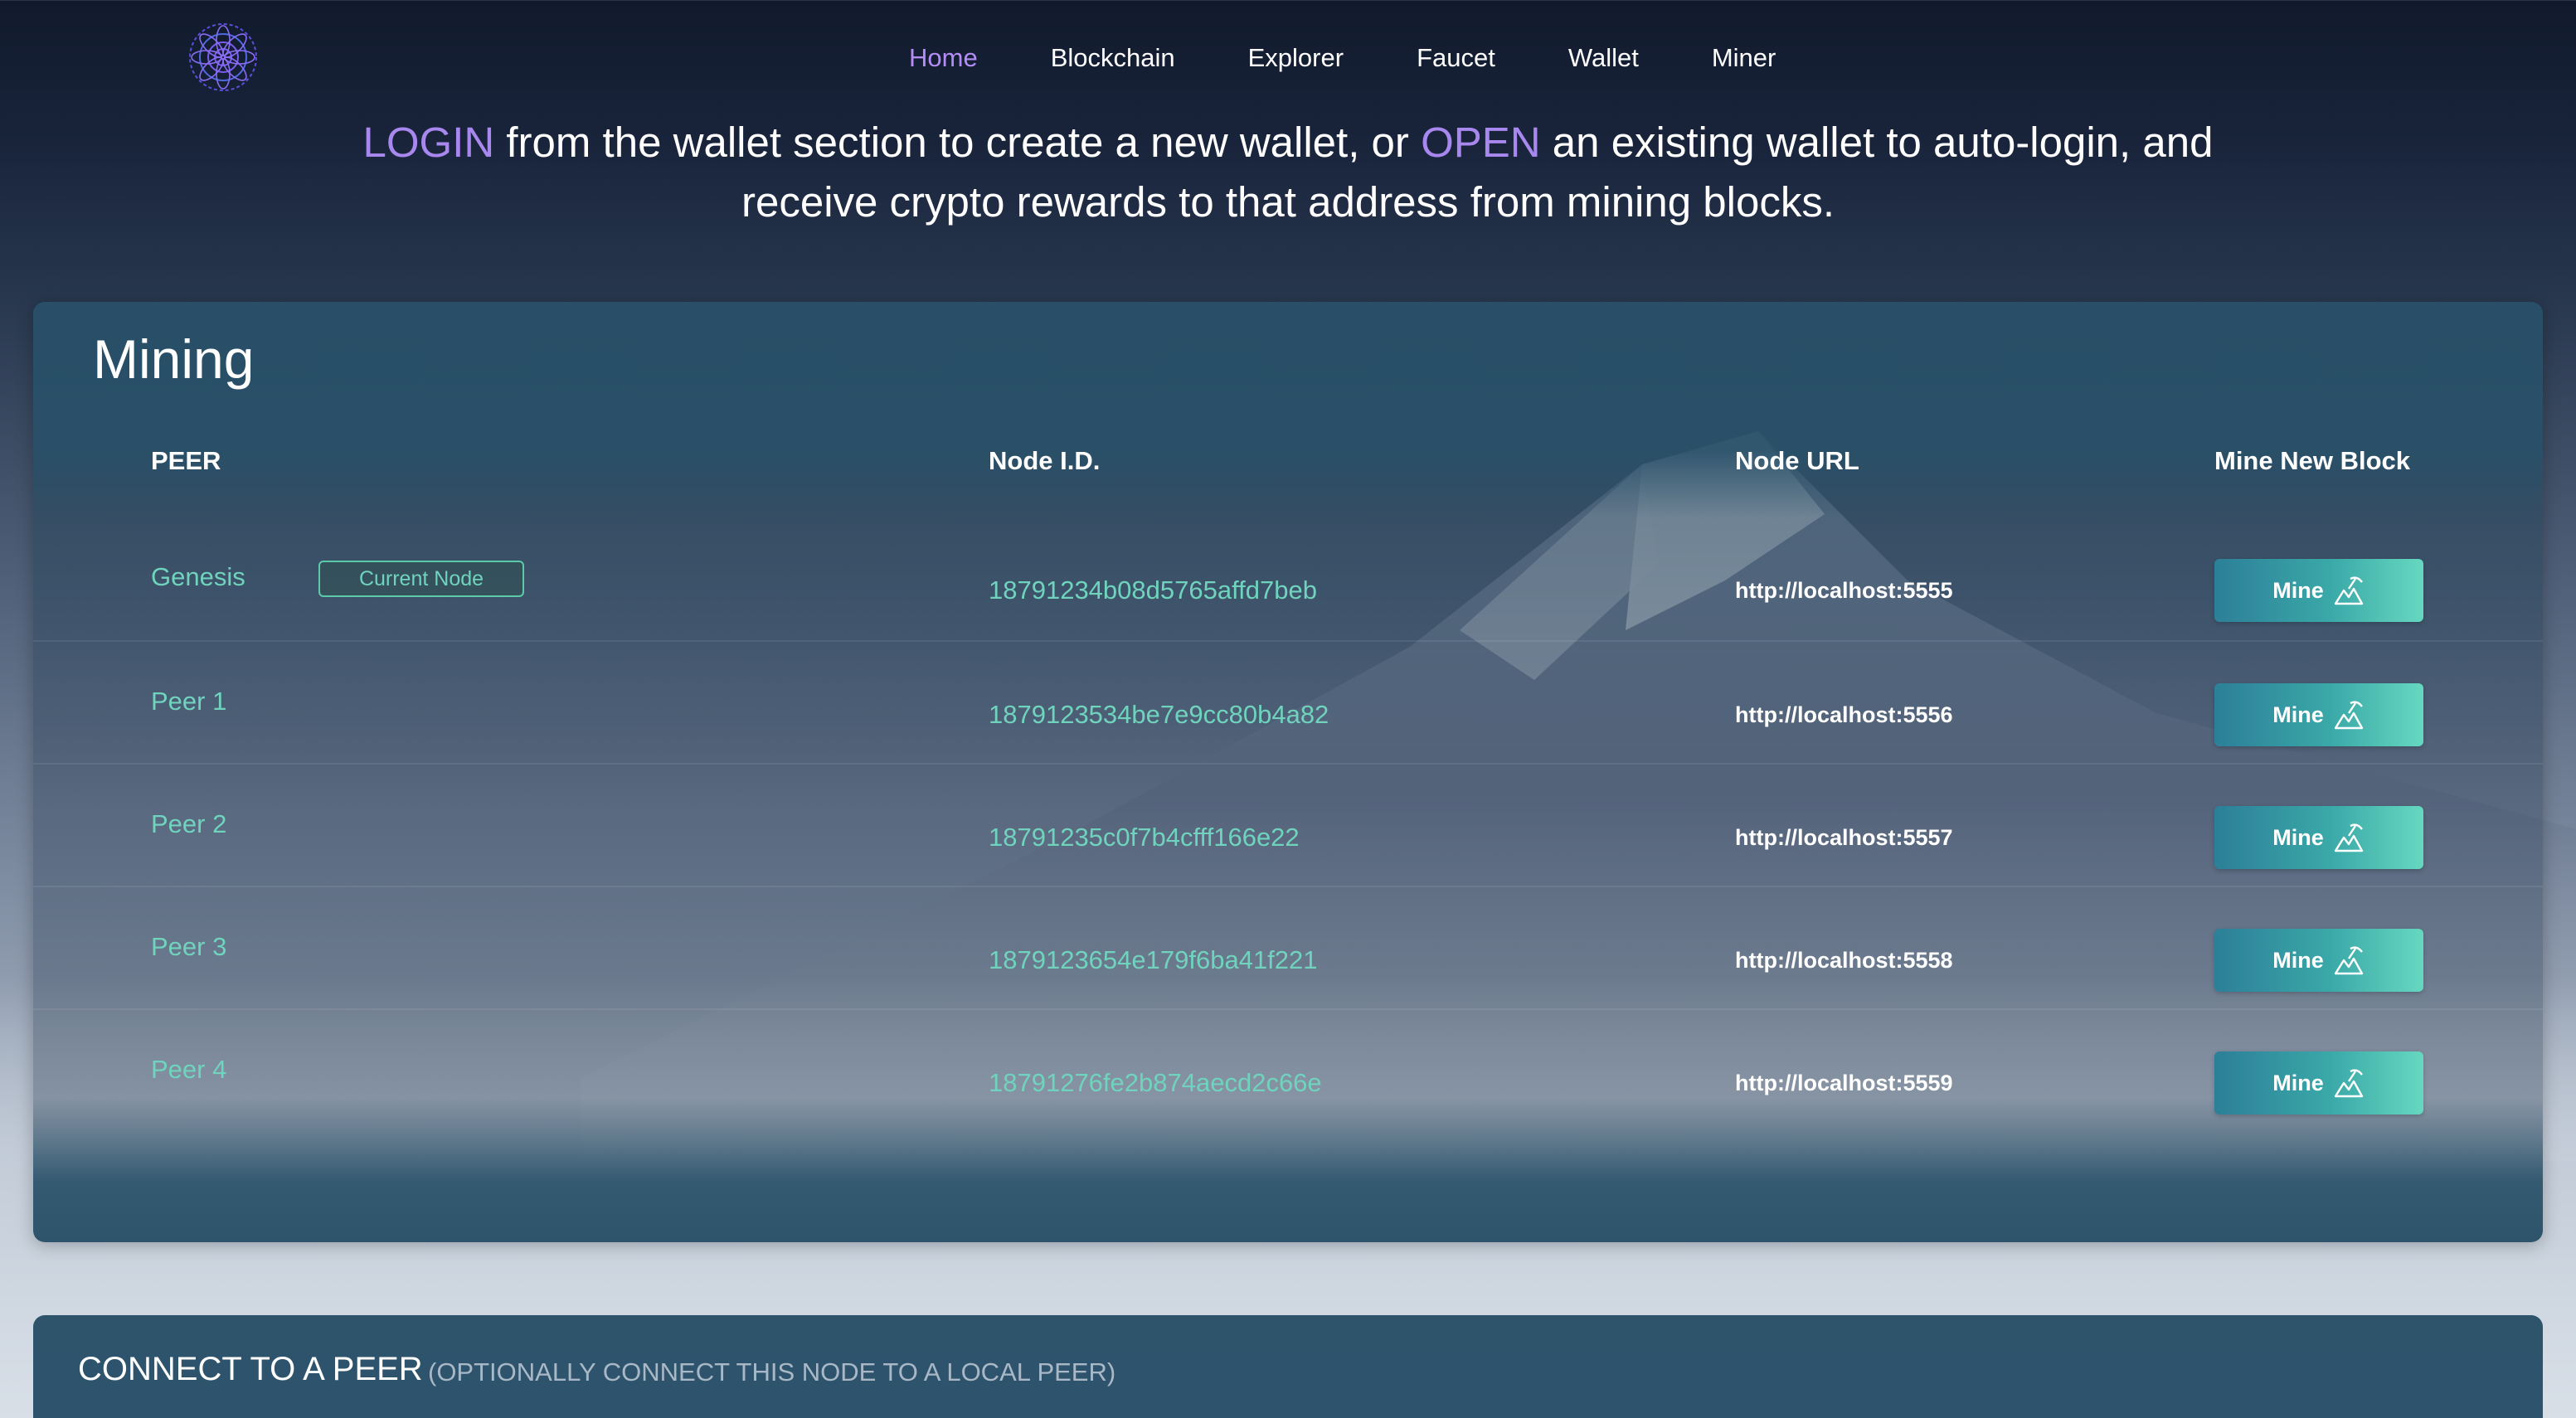 This screenshot has height=1418, width=2576. Describe the element at coordinates (223, 57) in the screenshot. I see `mandala-logo-icon` at that location.